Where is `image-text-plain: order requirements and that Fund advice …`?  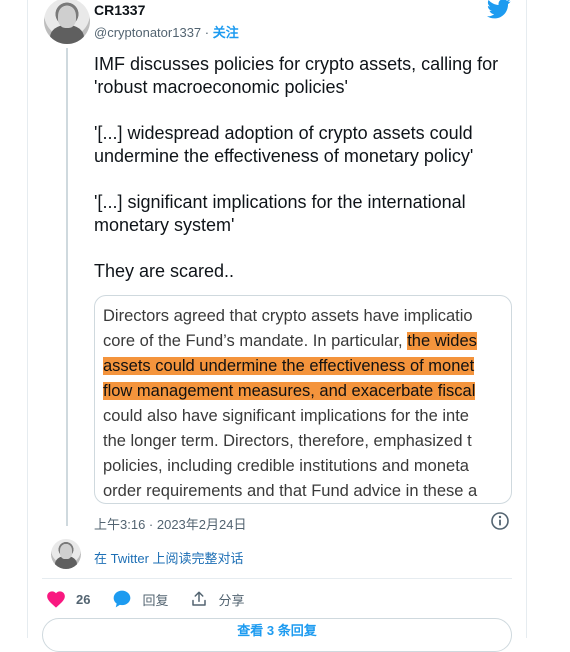
image-text-plain: order requirements and that Fund advice … is located at coordinates (290, 491).